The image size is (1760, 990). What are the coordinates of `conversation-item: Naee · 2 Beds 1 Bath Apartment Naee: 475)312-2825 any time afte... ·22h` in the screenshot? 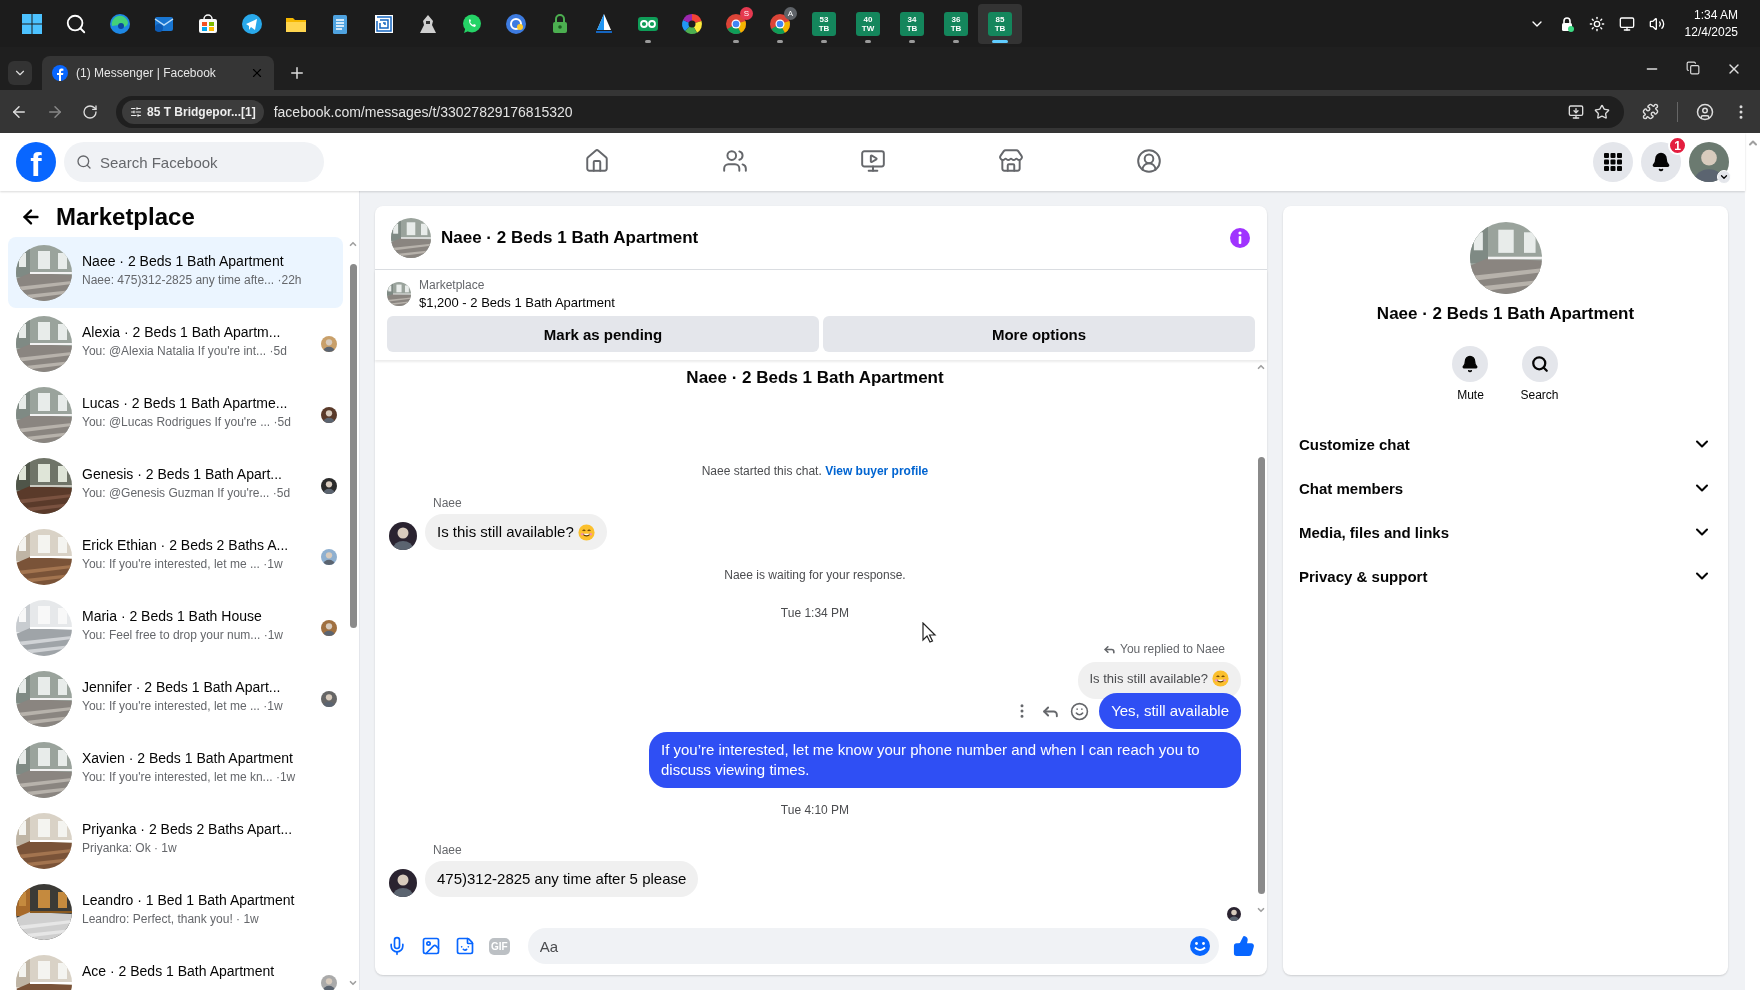 It's located at (175, 272).